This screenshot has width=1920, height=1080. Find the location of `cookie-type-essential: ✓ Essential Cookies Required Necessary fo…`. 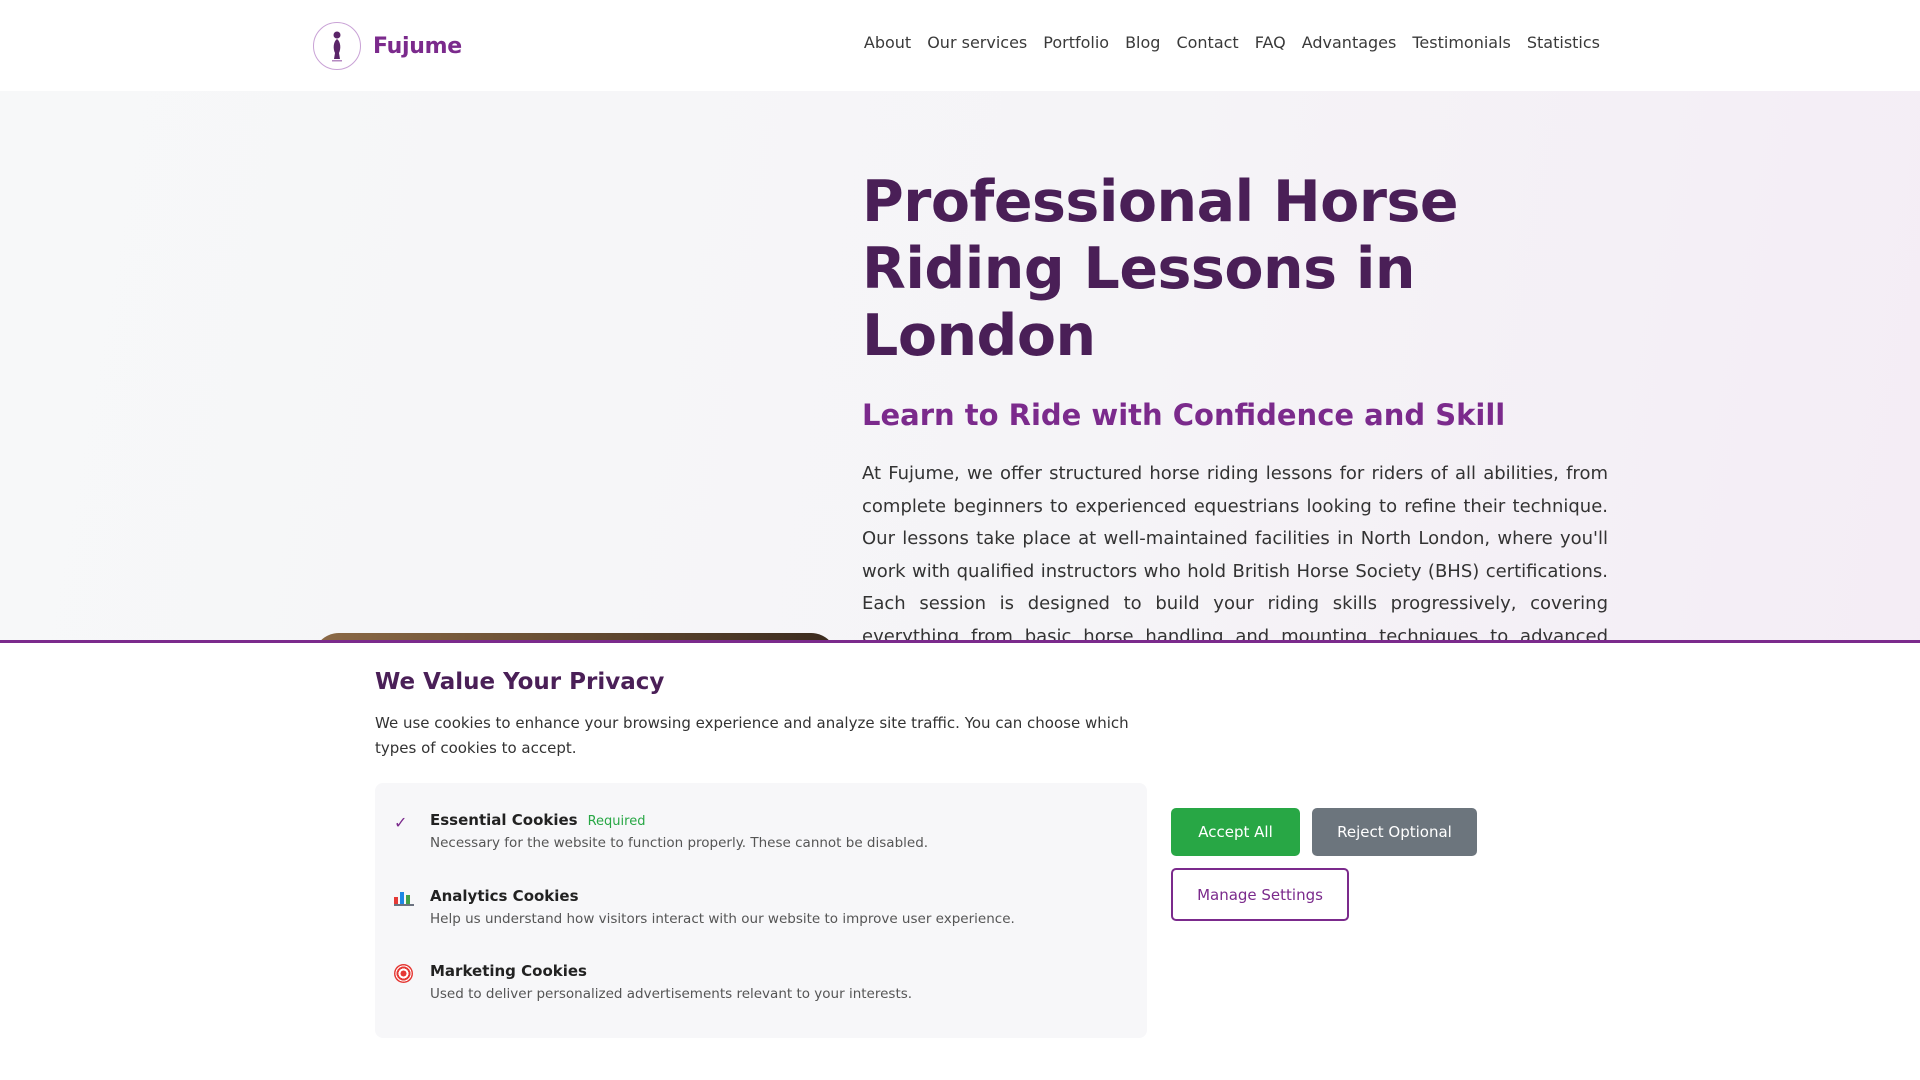

cookie-type-essential: ✓ Essential Cookies Required Necessary fo… is located at coordinates (661, 831).